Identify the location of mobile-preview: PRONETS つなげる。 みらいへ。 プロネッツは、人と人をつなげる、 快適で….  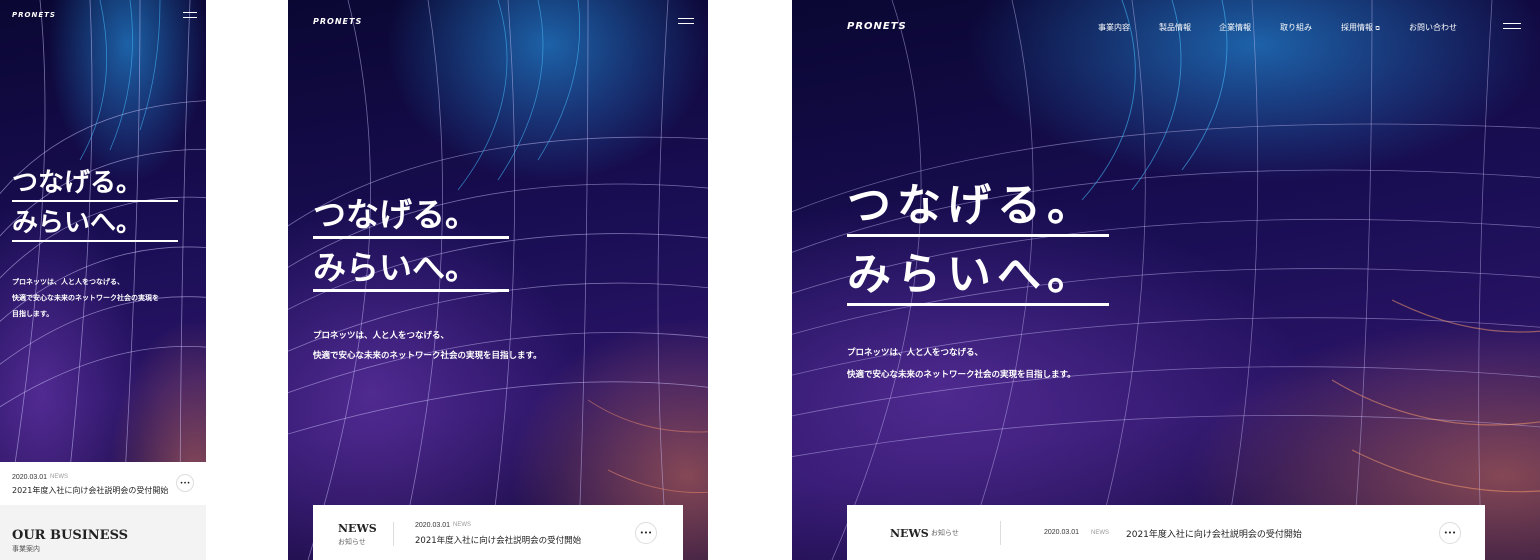
(103, 280).